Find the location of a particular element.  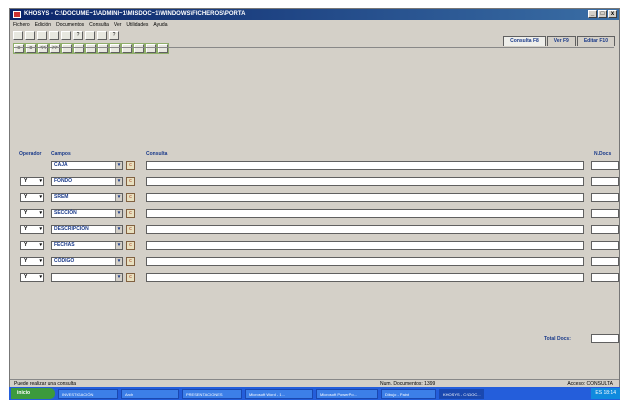

query-row: Y ▾ CÓDIGO ▾ c is located at coordinates (316, 262).